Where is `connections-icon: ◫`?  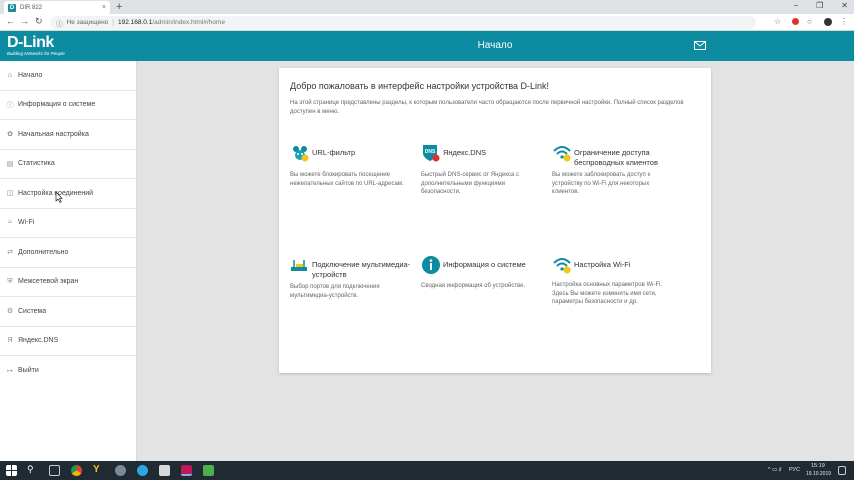 connections-icon: ◫ is located at coordinates (10, 194).